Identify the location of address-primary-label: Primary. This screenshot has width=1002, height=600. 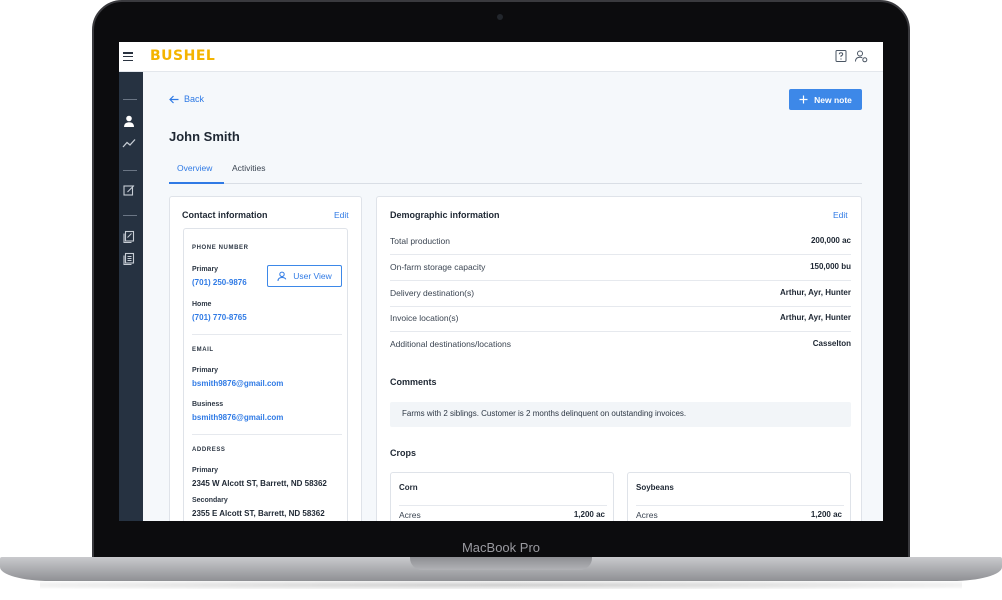
(205, 470).